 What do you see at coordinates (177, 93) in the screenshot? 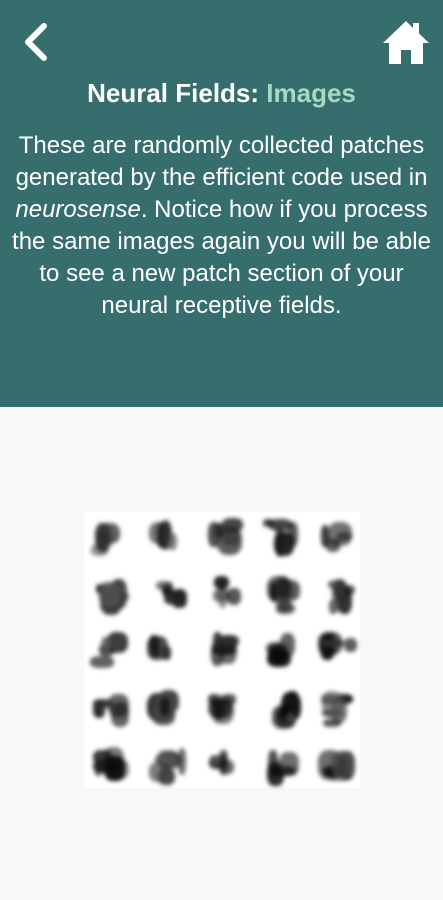
I see `title-prefix: Neural Fields:` at bounding box center [177, 93].